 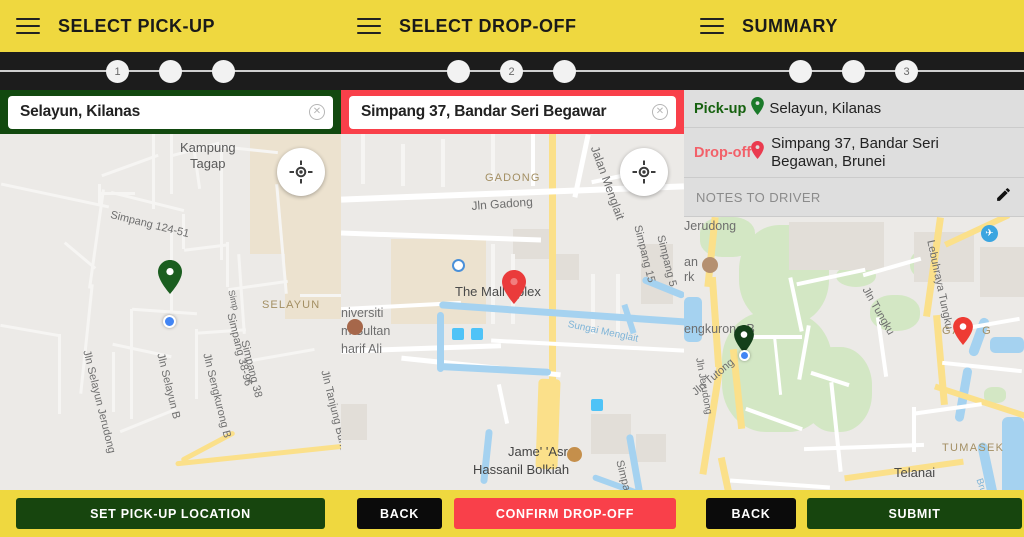 I want to click on pencil-icon, so click(x=1003, y=197).